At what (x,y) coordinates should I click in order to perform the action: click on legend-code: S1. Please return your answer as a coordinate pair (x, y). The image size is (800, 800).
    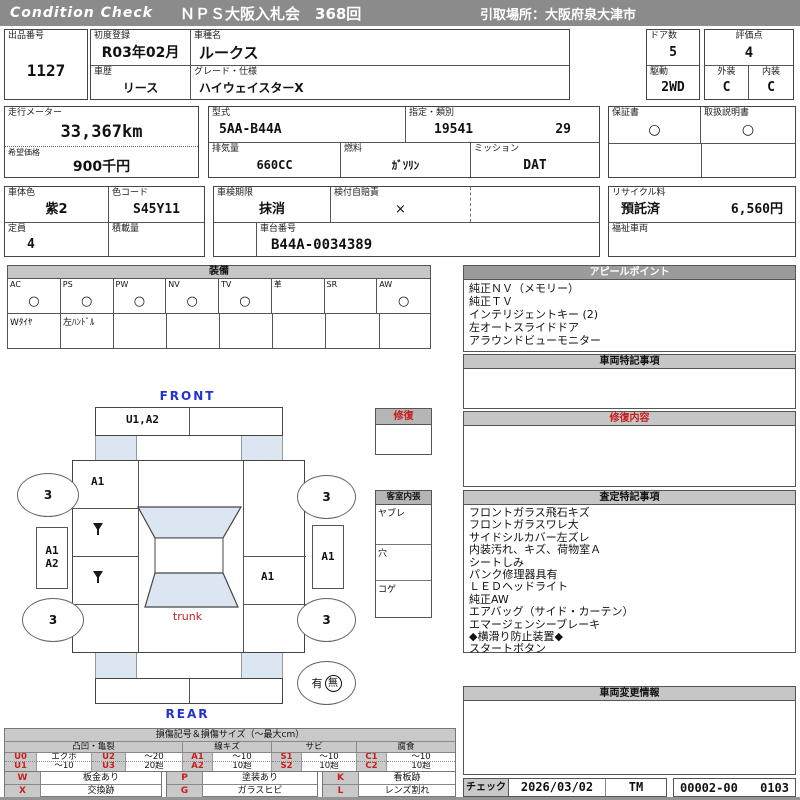
    Looking at the image, I should click on (287, 757).